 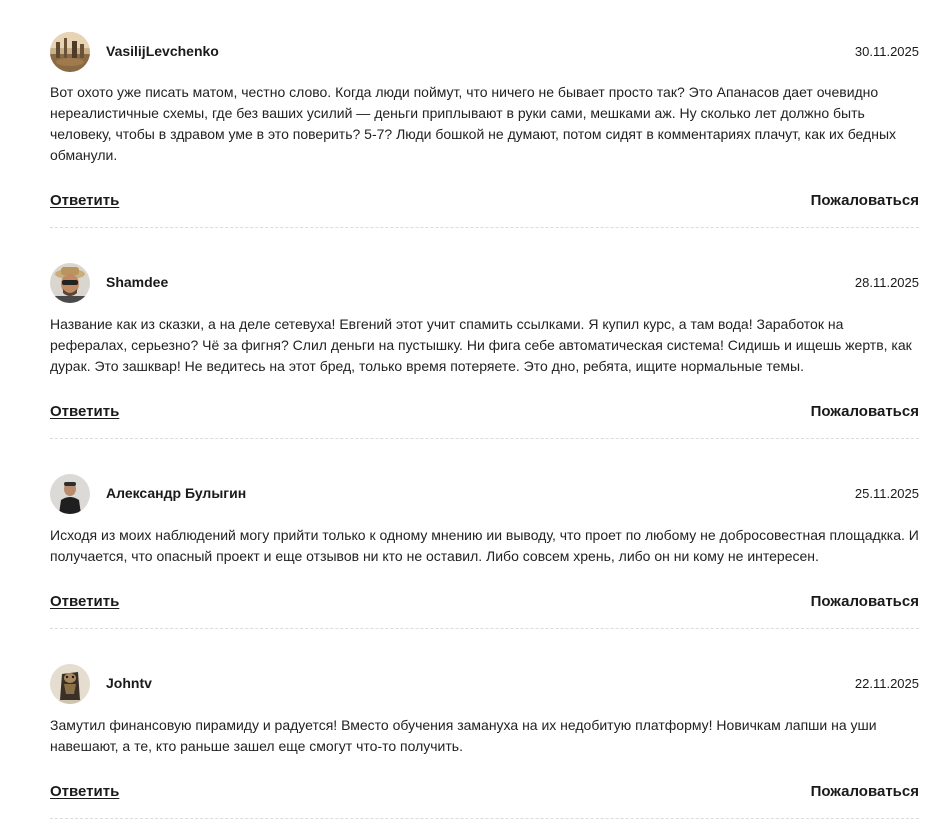 What do you see at coordinates (886, 282) in the screenshot?
I see `comment-date: 28.11.2025` at bounding box center [886, 282].